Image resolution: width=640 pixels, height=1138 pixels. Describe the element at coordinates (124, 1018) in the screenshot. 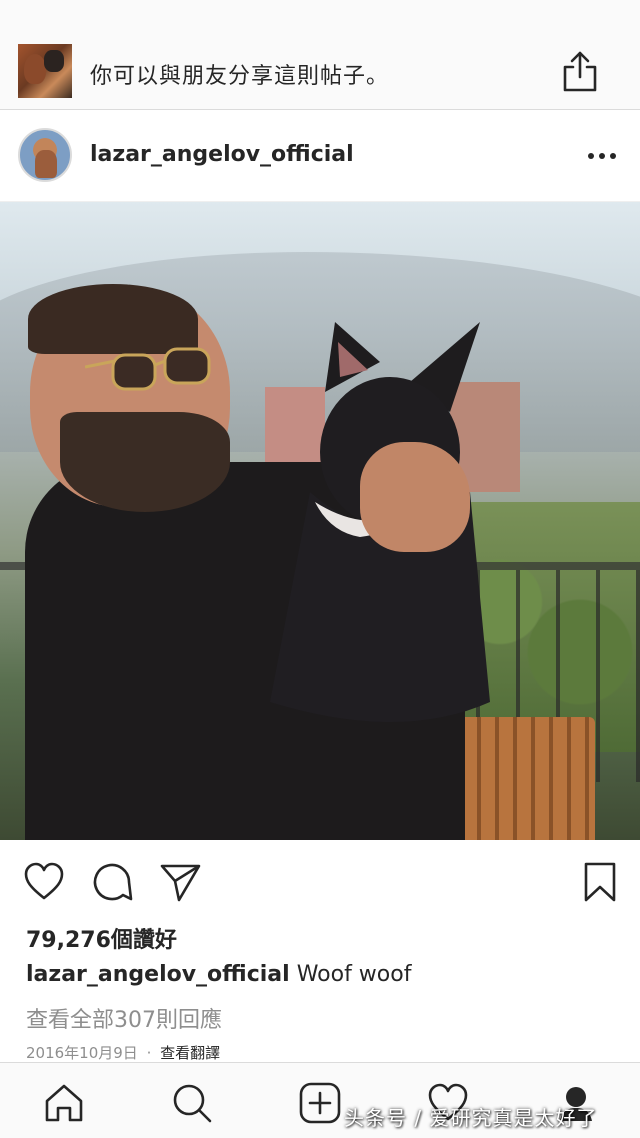

I see `view-all-comments-link: 查看全部307則回應` at that location.